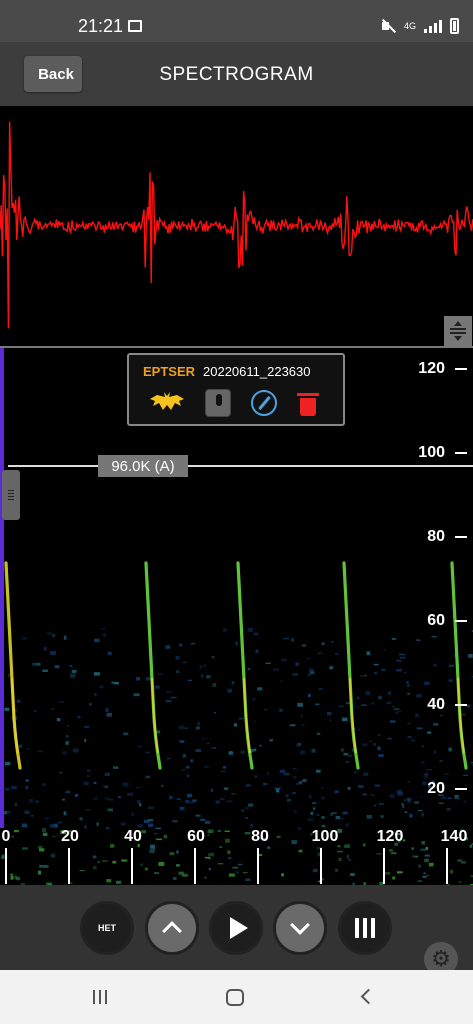 This screenshot has height=1024, width=473. I want to click on scroll-down-button, so click(300, 928).